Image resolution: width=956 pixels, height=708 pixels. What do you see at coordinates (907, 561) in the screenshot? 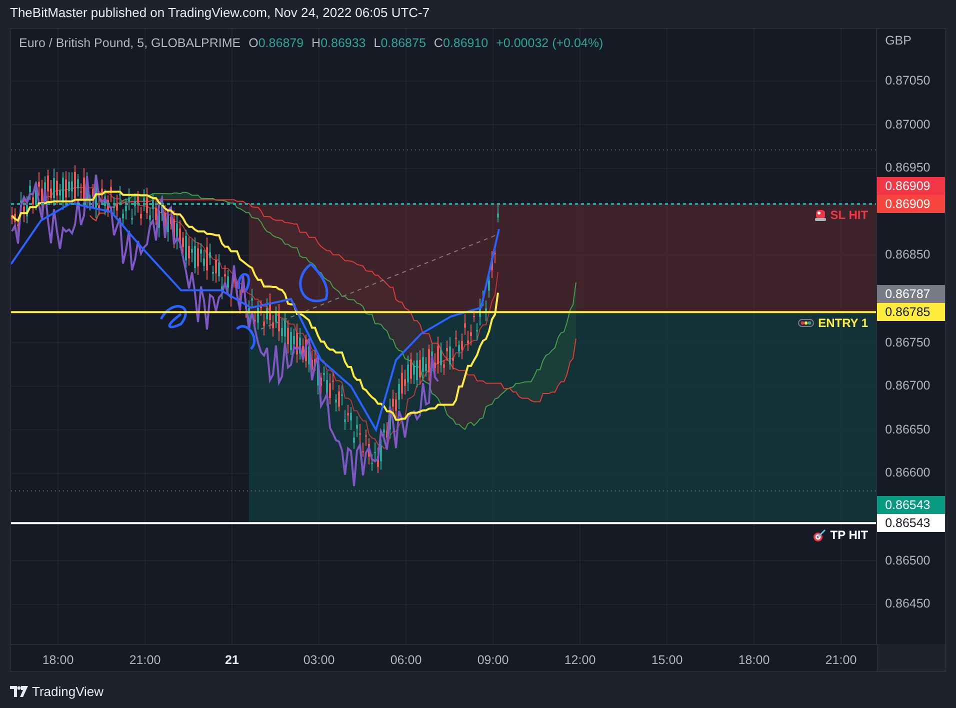
I see `price-label: 0.86500` at bounding box center [907, 561].